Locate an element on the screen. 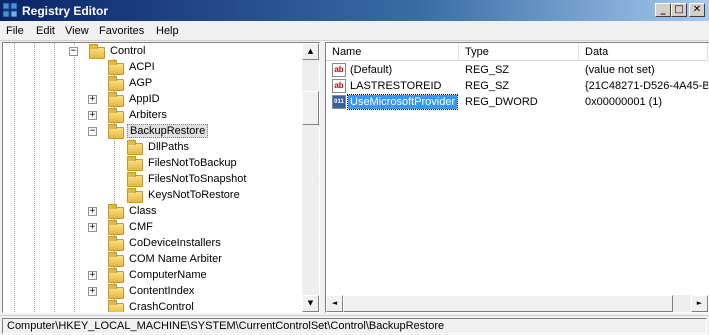  tree-node-filesnottobackup: FilesNotToBackup is located at coordinates (153, 164).